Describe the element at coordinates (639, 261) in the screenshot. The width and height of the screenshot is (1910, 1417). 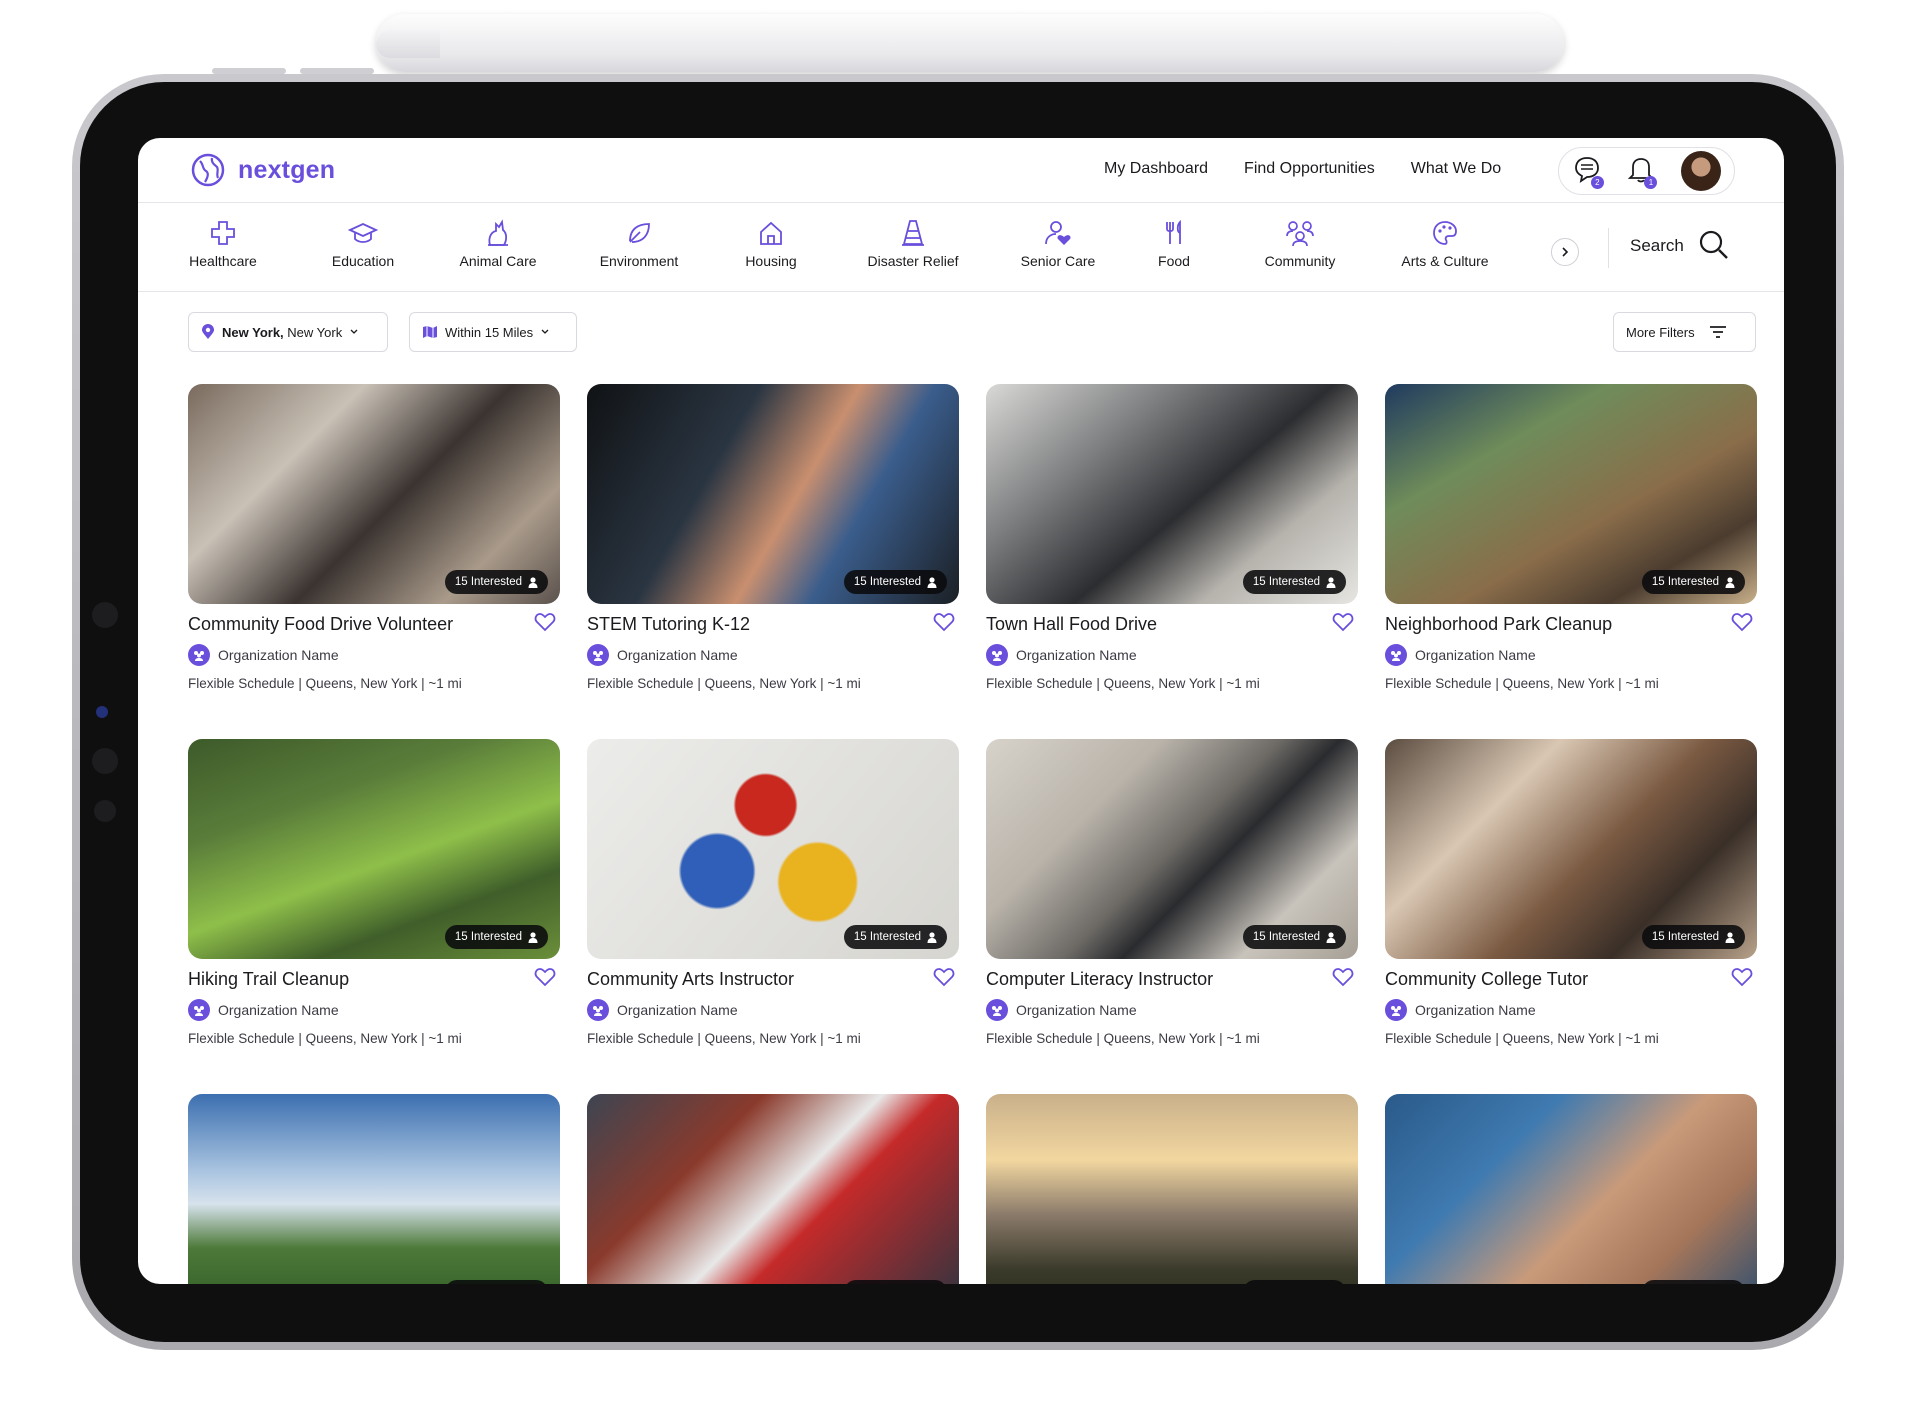
I see `category-label: Environment` at that location.